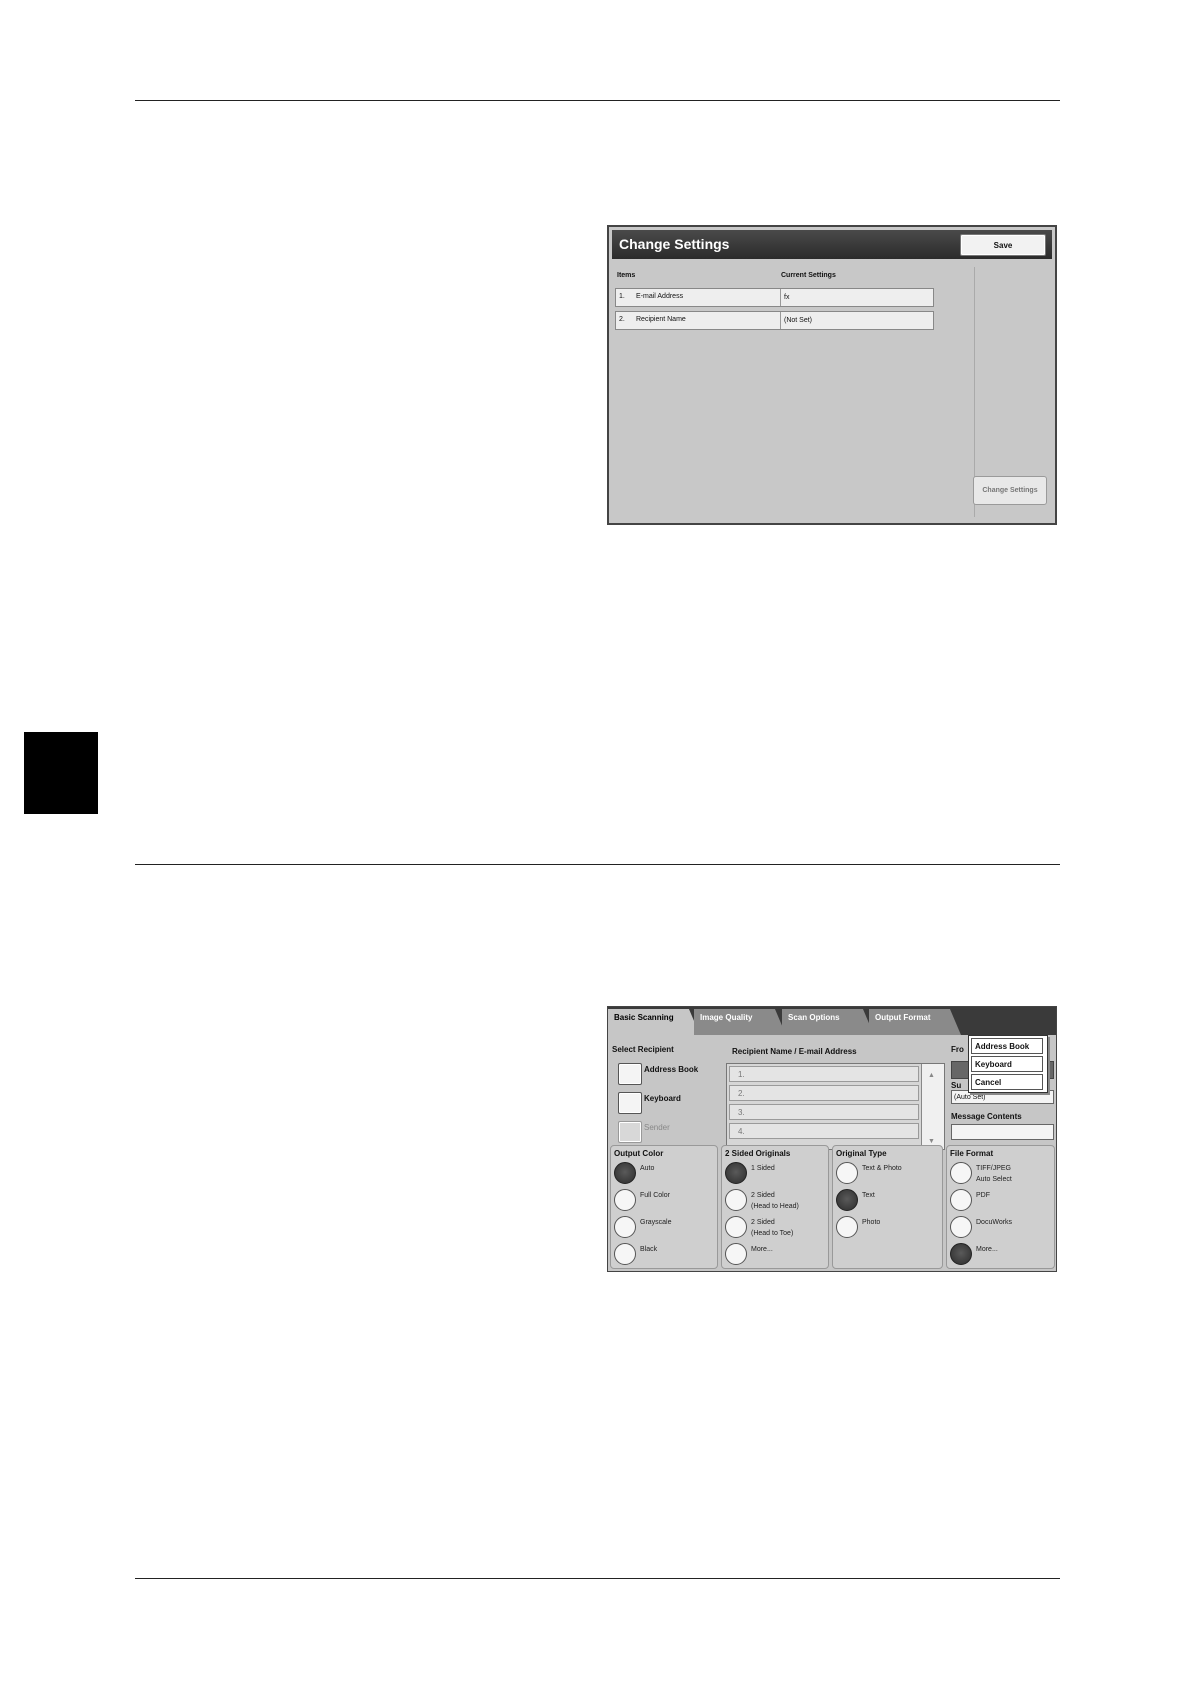  I want to click on list-item: 2., so click(824, 1093).